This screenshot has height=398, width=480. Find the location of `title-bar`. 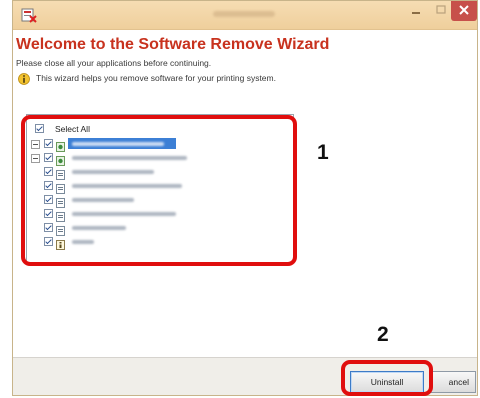

title-bar is located at coordinates (245, 15).